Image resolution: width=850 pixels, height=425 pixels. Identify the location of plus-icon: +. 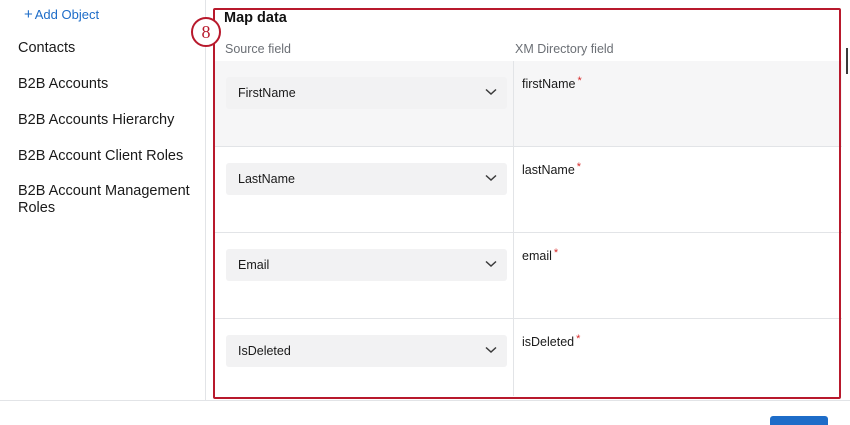
(28, 14).